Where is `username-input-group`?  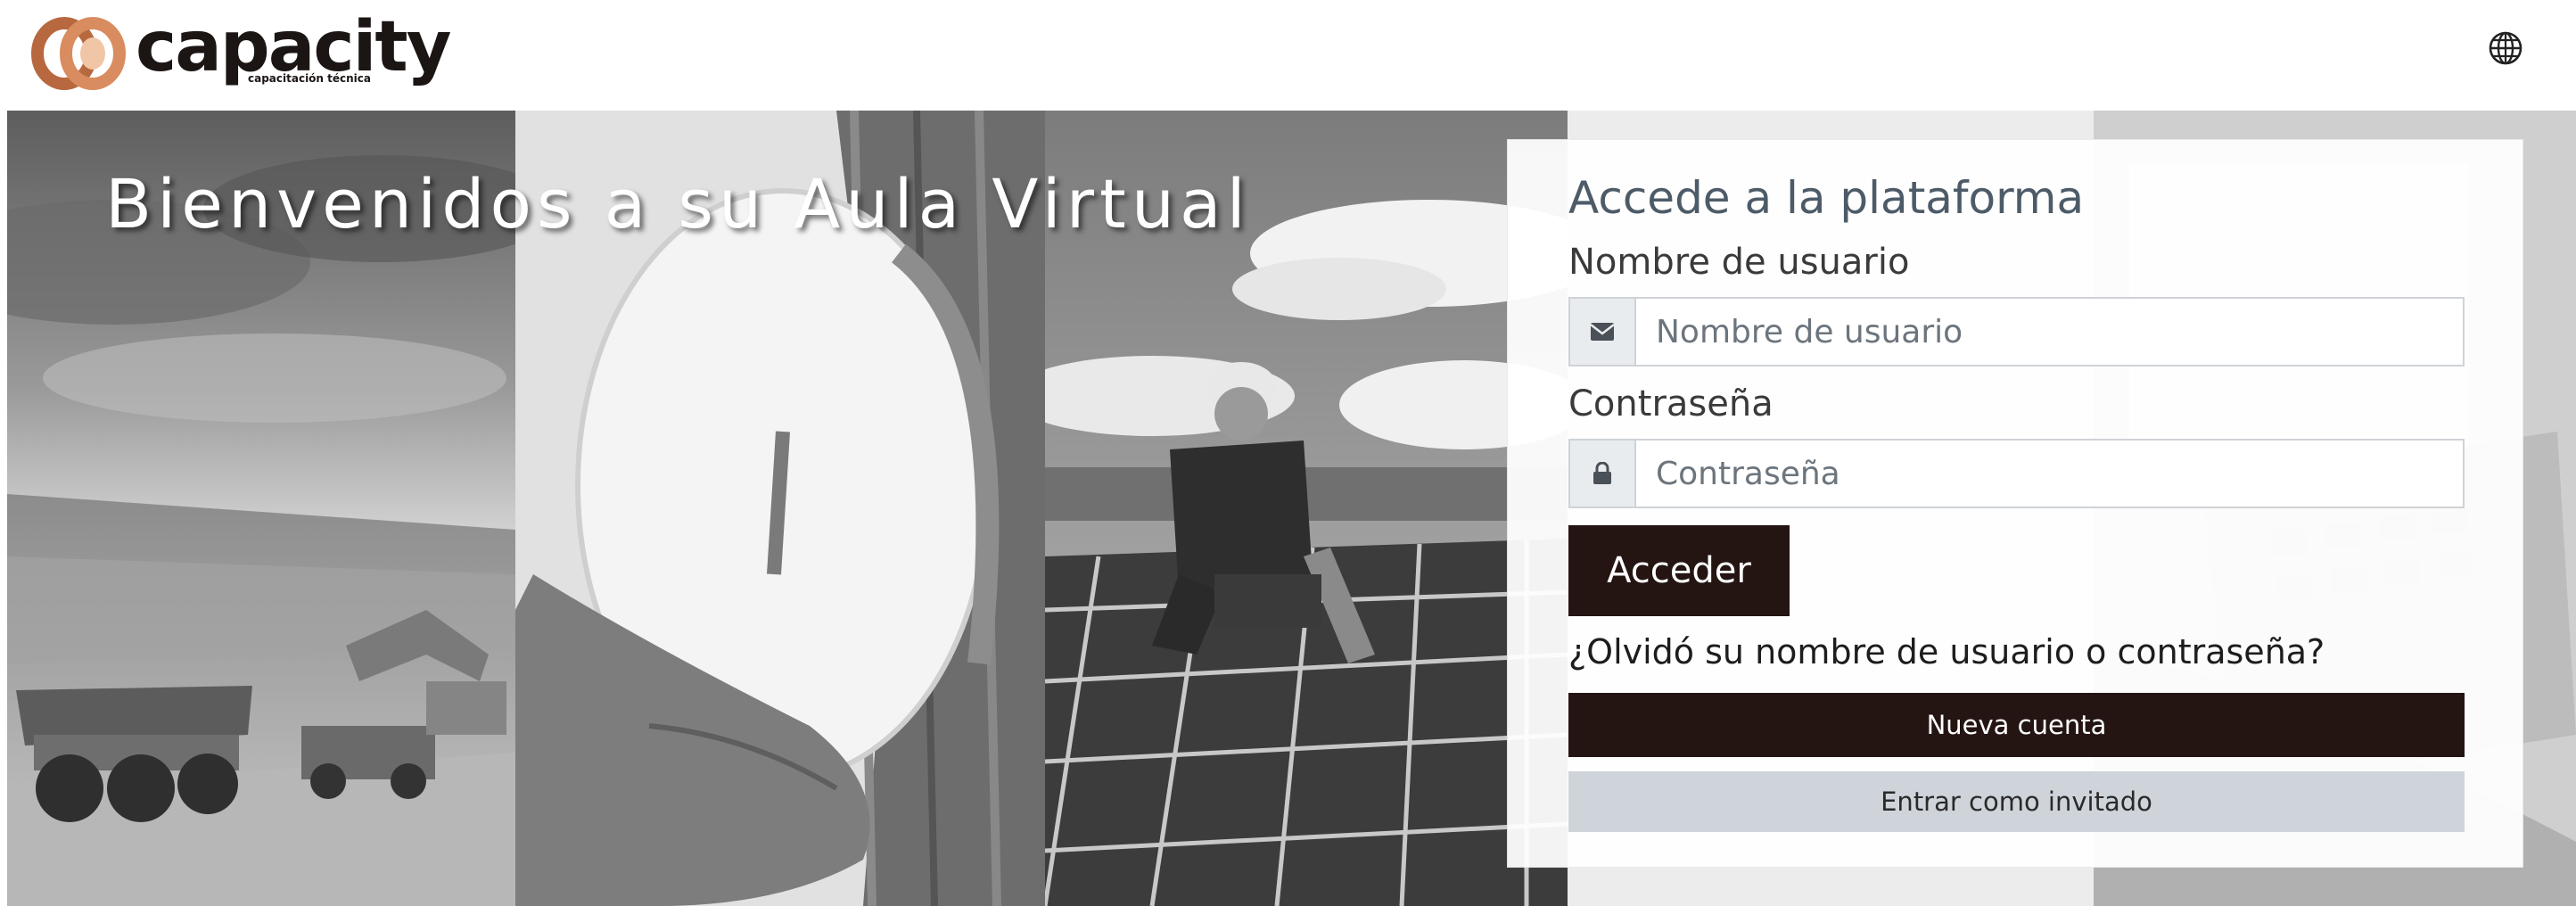 username-input-group is located at coordinates (2016, 332).